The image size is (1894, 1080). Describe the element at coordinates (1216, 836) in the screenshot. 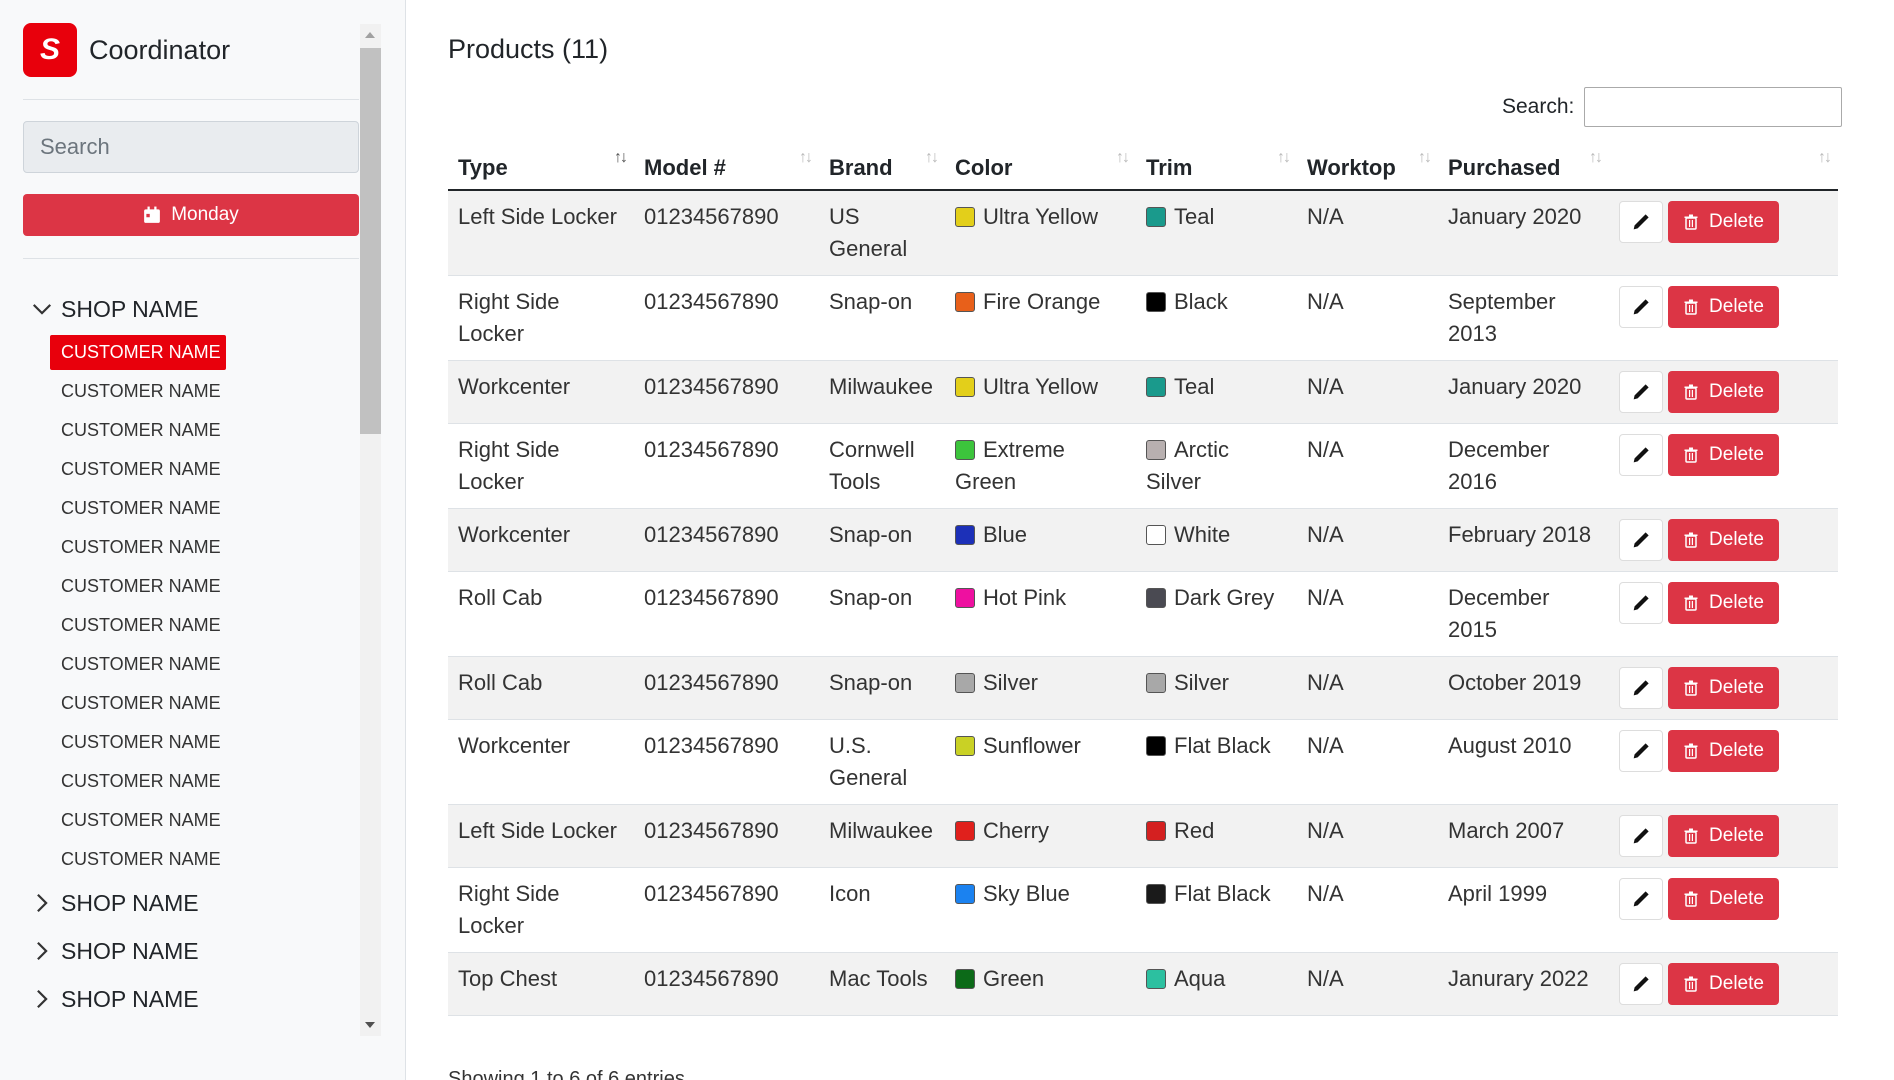

I see `cell-trim: Red` at that location.